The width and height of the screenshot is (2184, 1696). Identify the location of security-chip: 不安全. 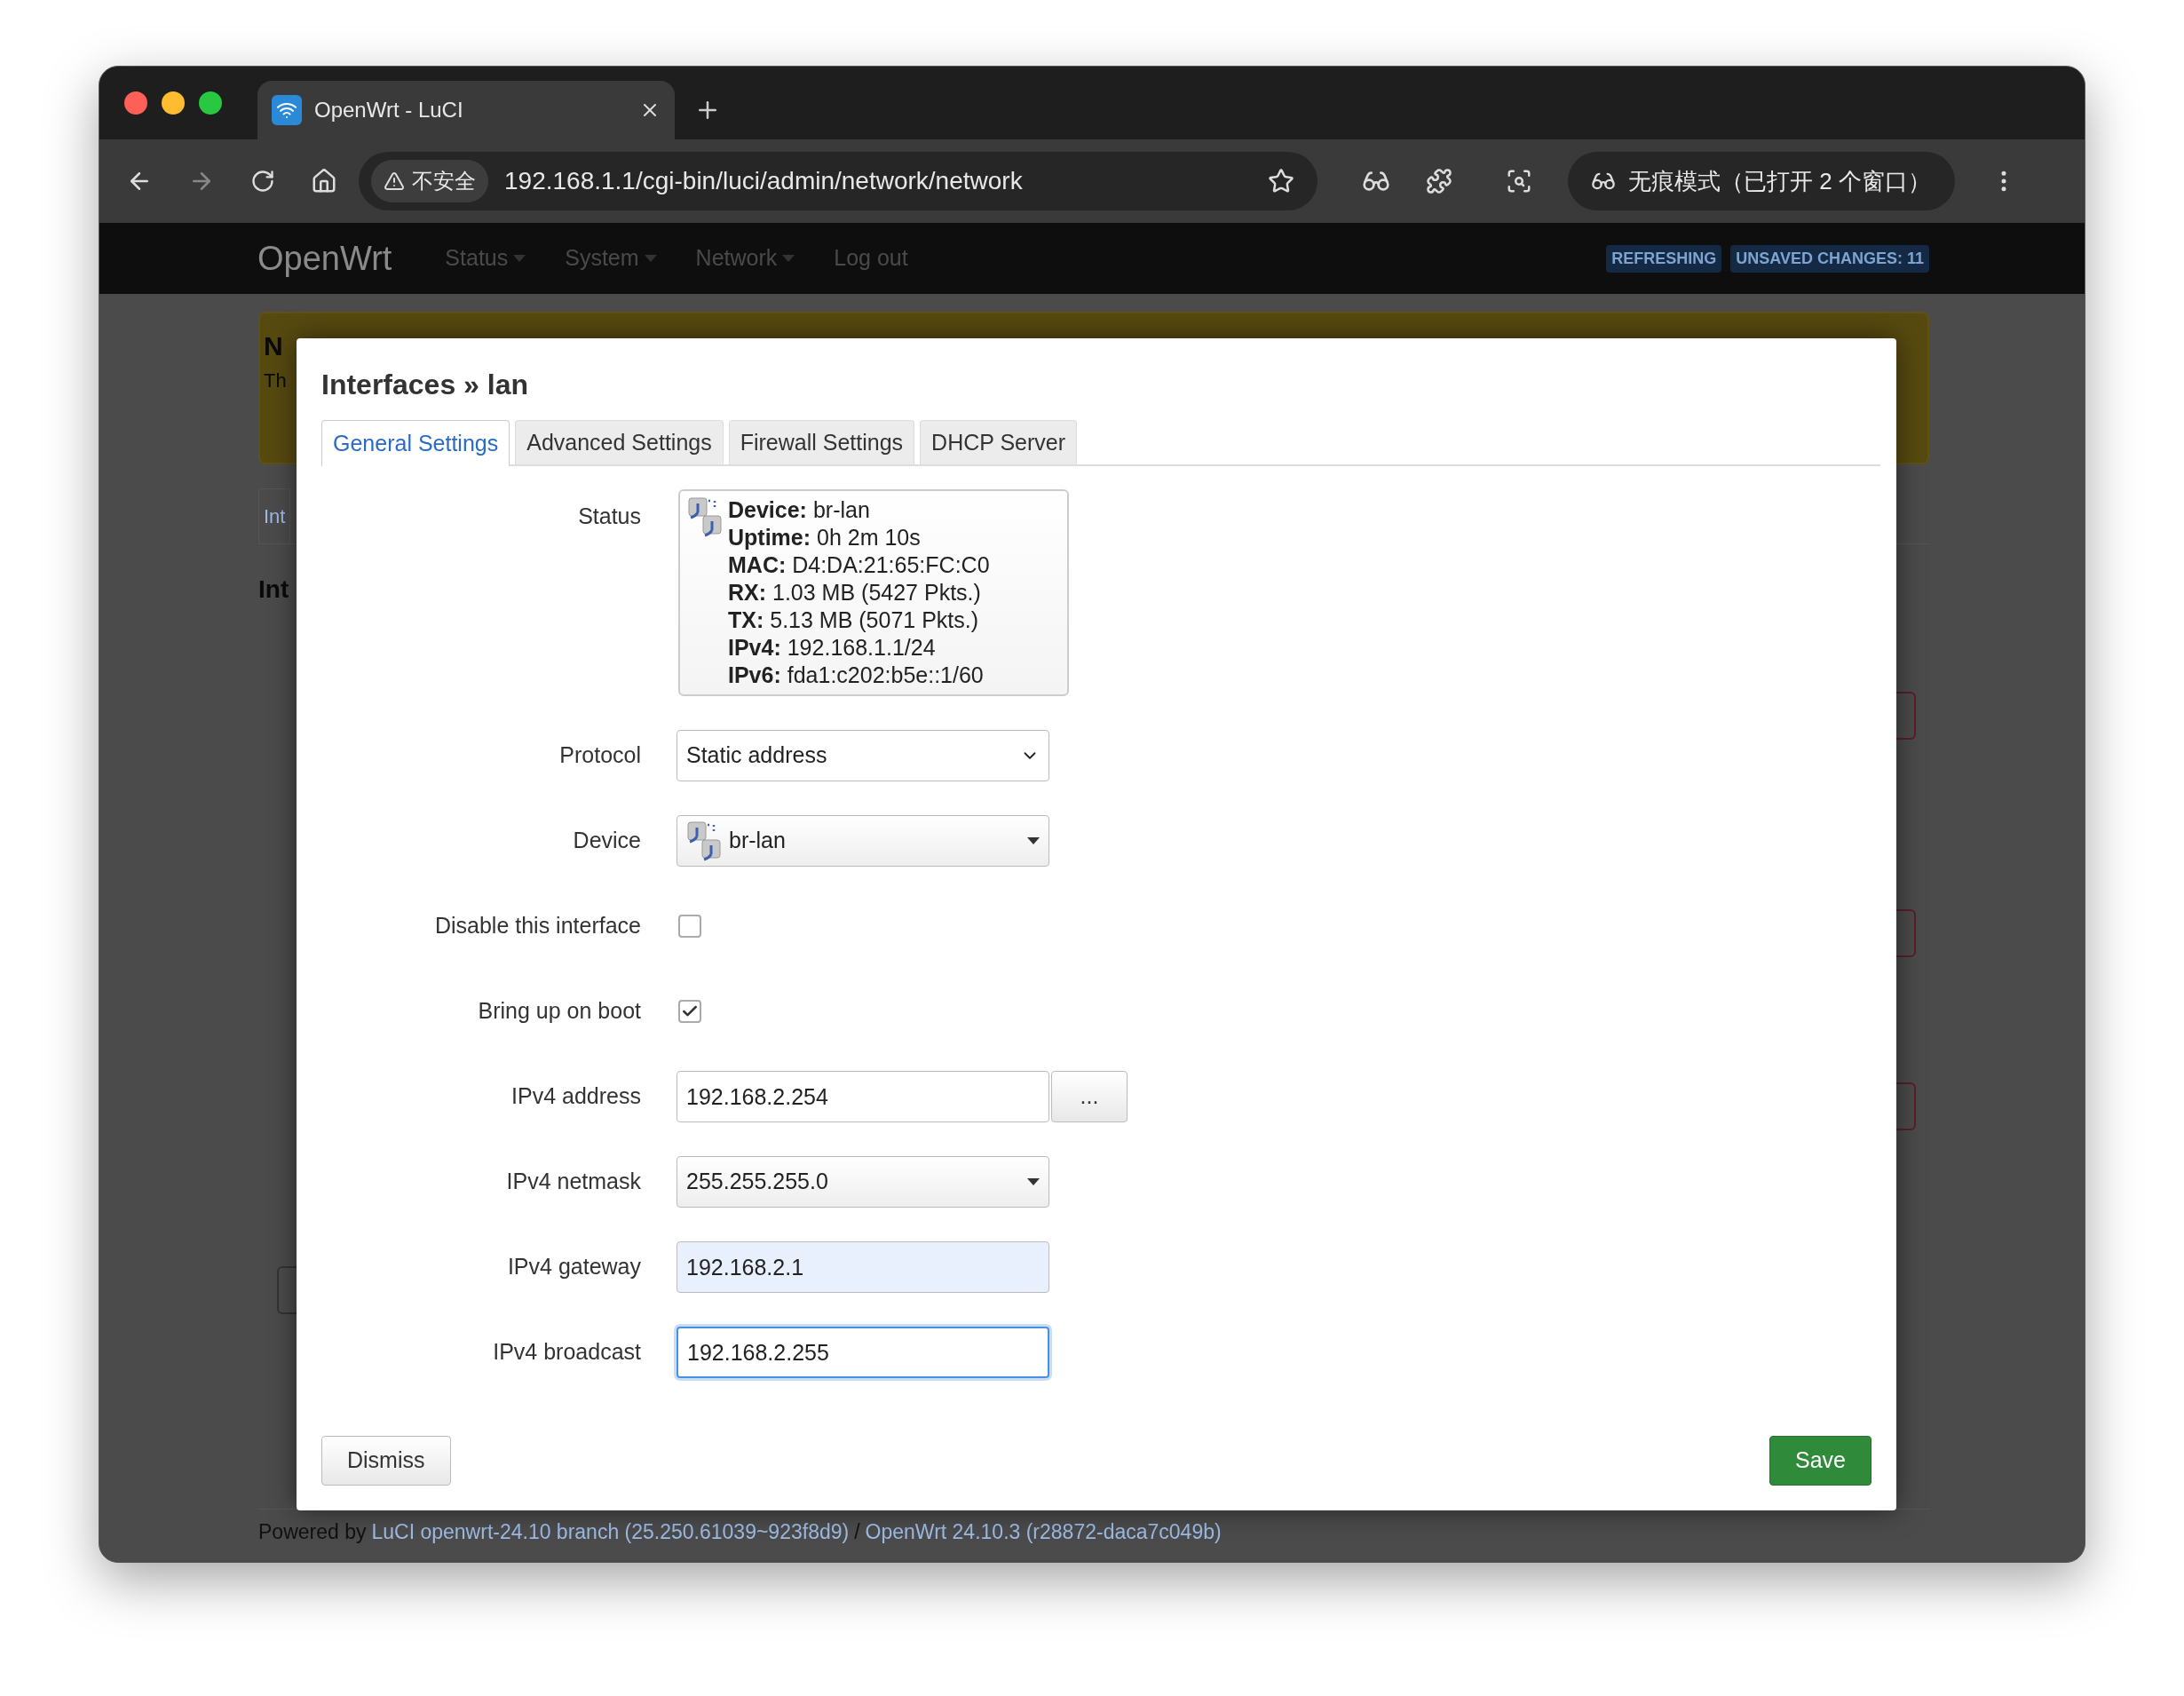
(429, 181).